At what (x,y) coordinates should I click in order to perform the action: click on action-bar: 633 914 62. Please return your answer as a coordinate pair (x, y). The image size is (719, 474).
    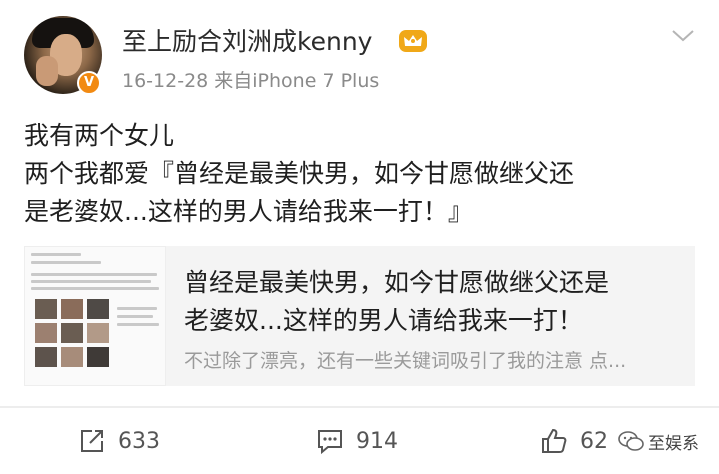
    Looking at the image, I should click on (359, 441).